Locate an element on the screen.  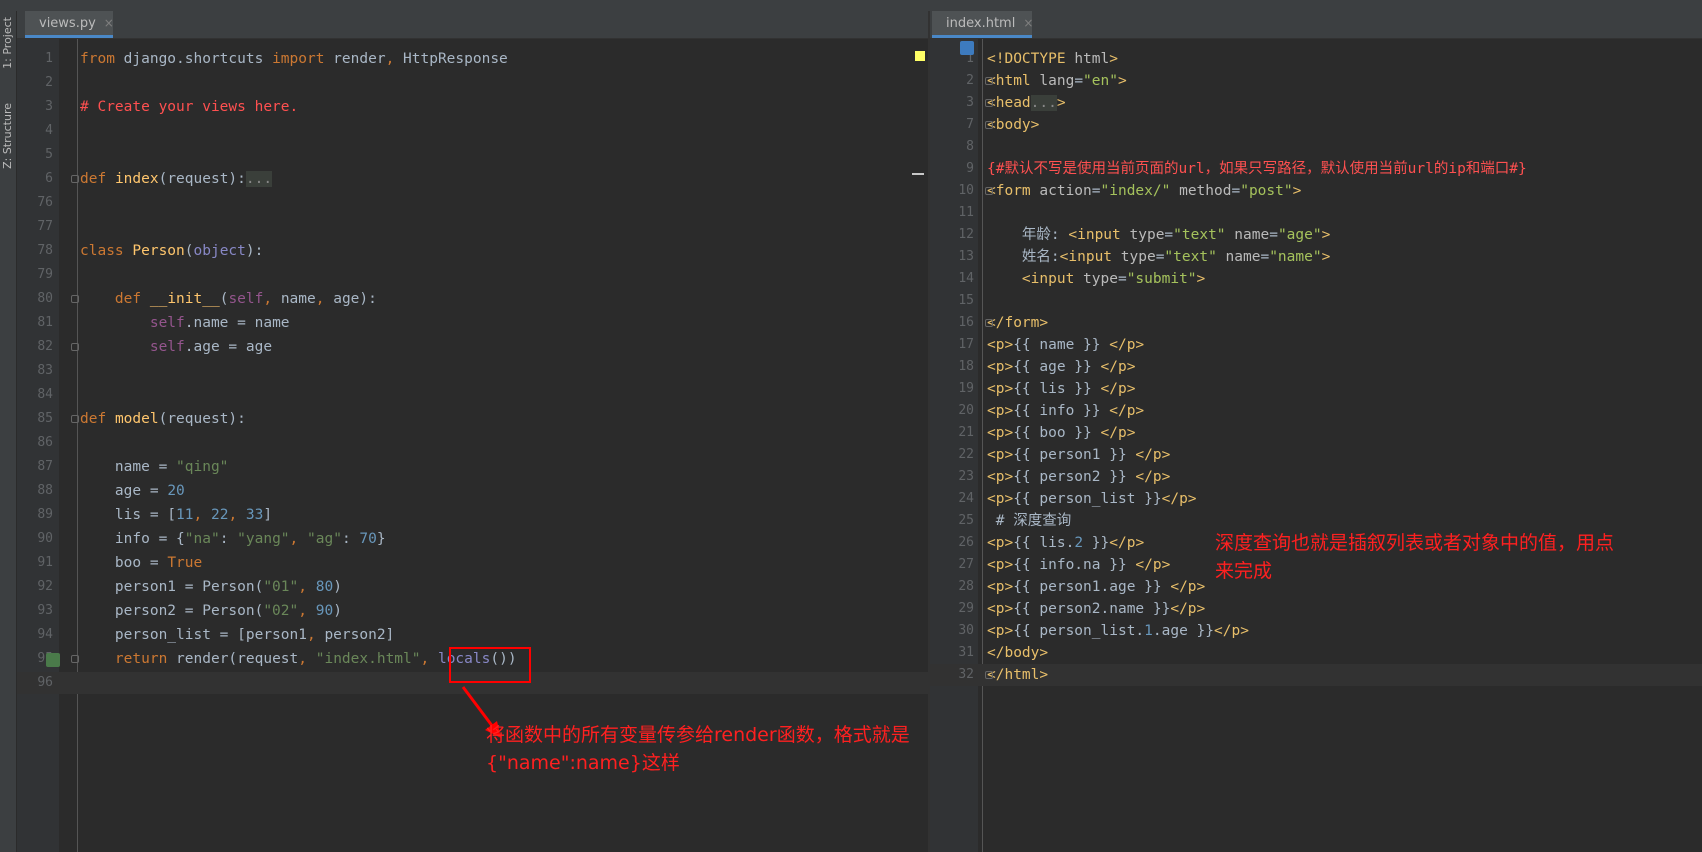
top-toolbar-strip is located at coordinates (851, 5).